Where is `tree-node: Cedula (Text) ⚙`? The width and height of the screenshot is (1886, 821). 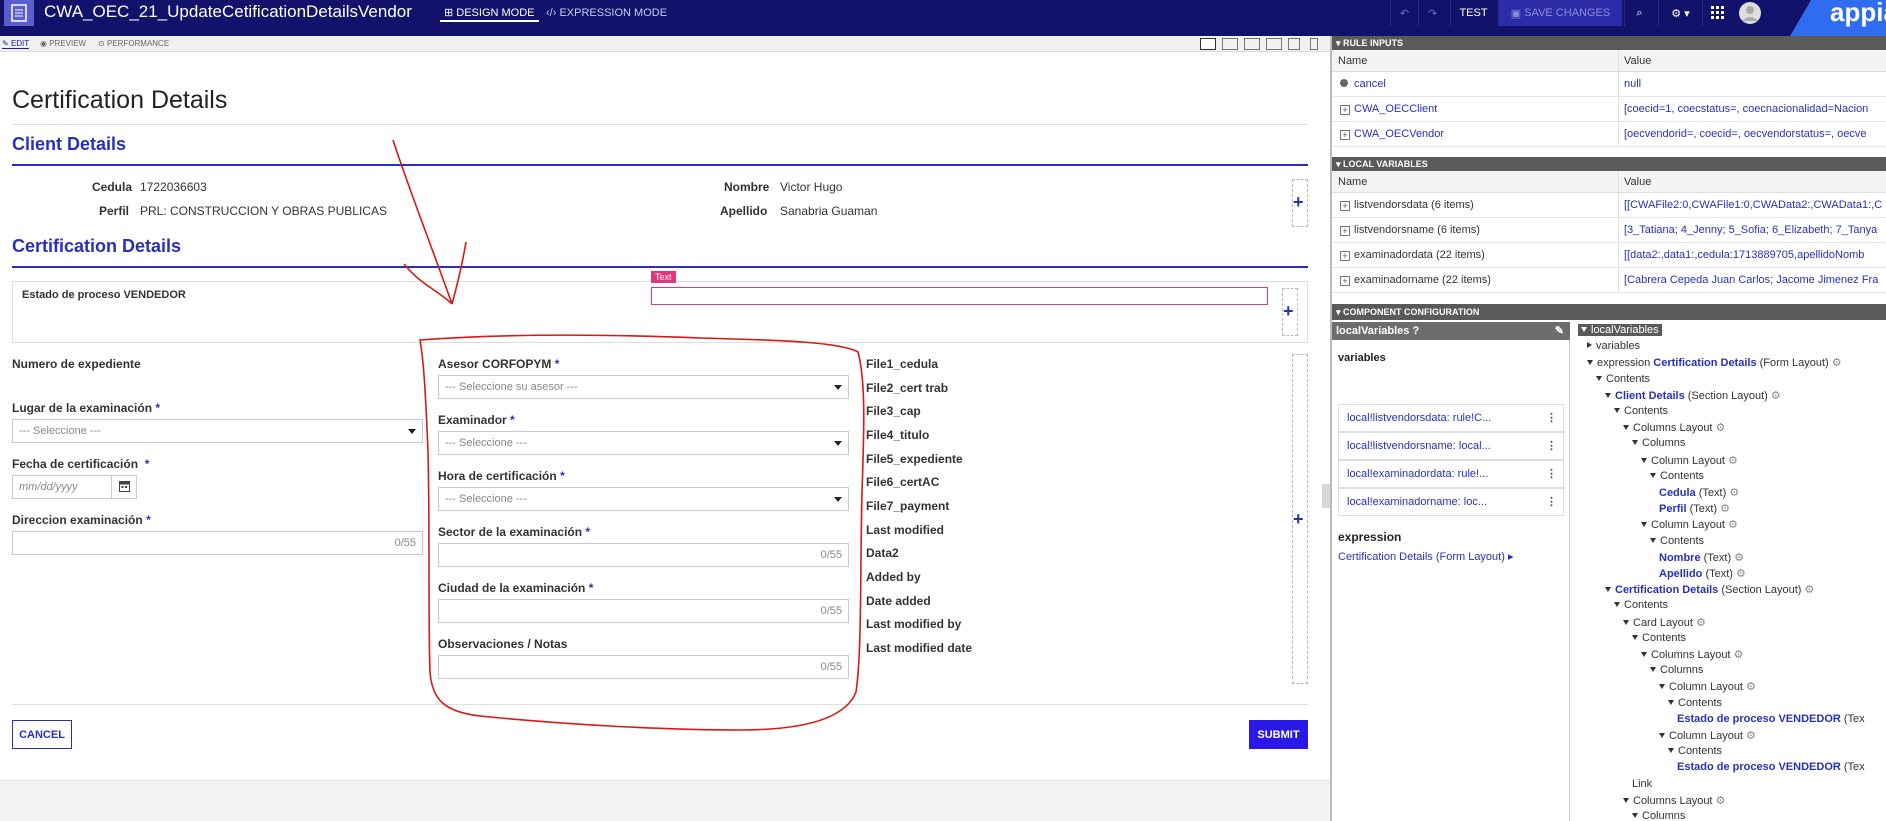
tree-node: Cedula (Text) ⚙ is located at coordinates (1699, 492).